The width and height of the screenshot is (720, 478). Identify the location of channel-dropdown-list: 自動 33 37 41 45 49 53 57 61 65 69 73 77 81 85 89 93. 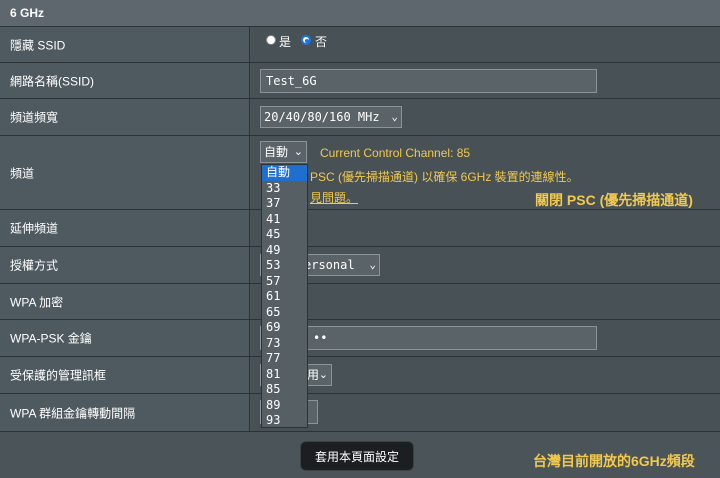
(284, 296).